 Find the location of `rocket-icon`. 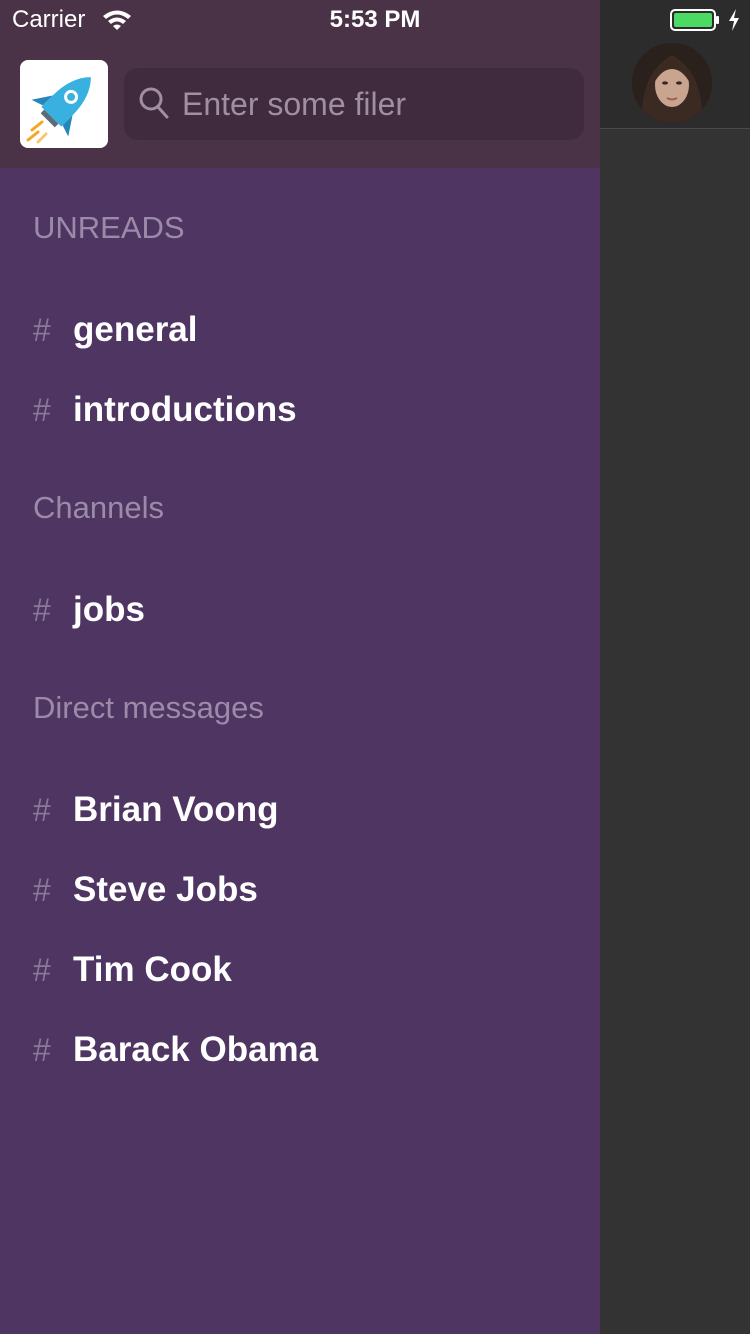

rocket-icon is located at coordinates (58, 110).